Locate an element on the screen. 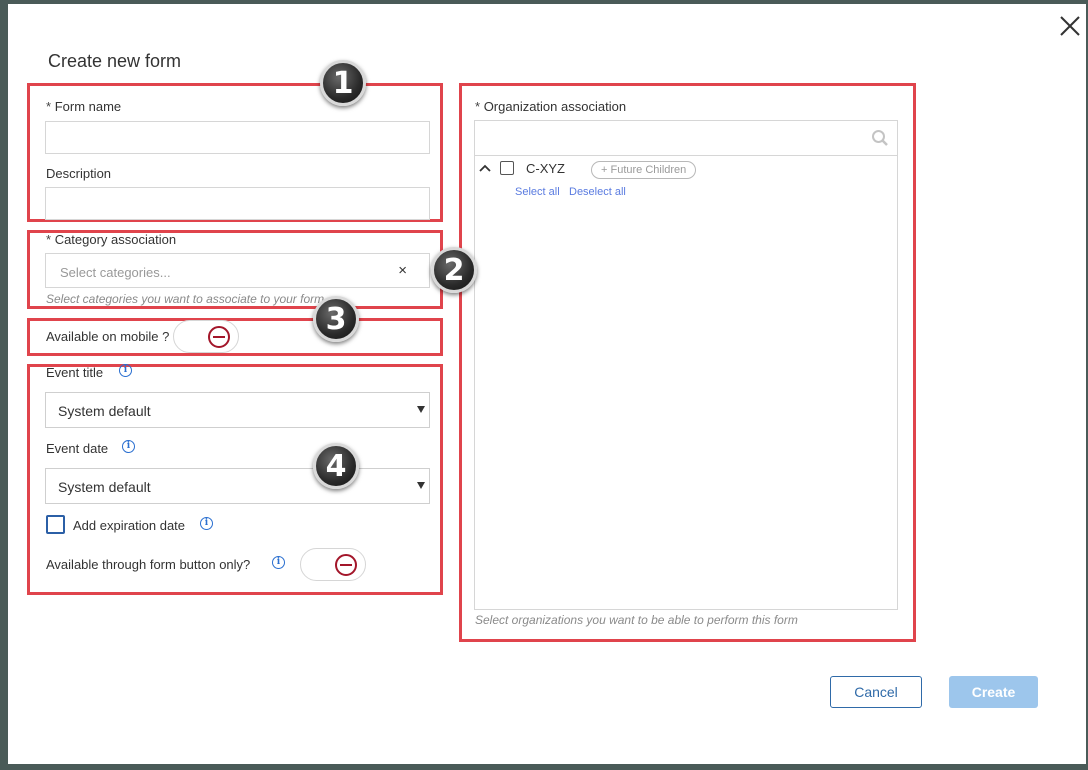 The height and width of the screenshot is (770, 1088). search-icon is located at coordinates (880, 138).